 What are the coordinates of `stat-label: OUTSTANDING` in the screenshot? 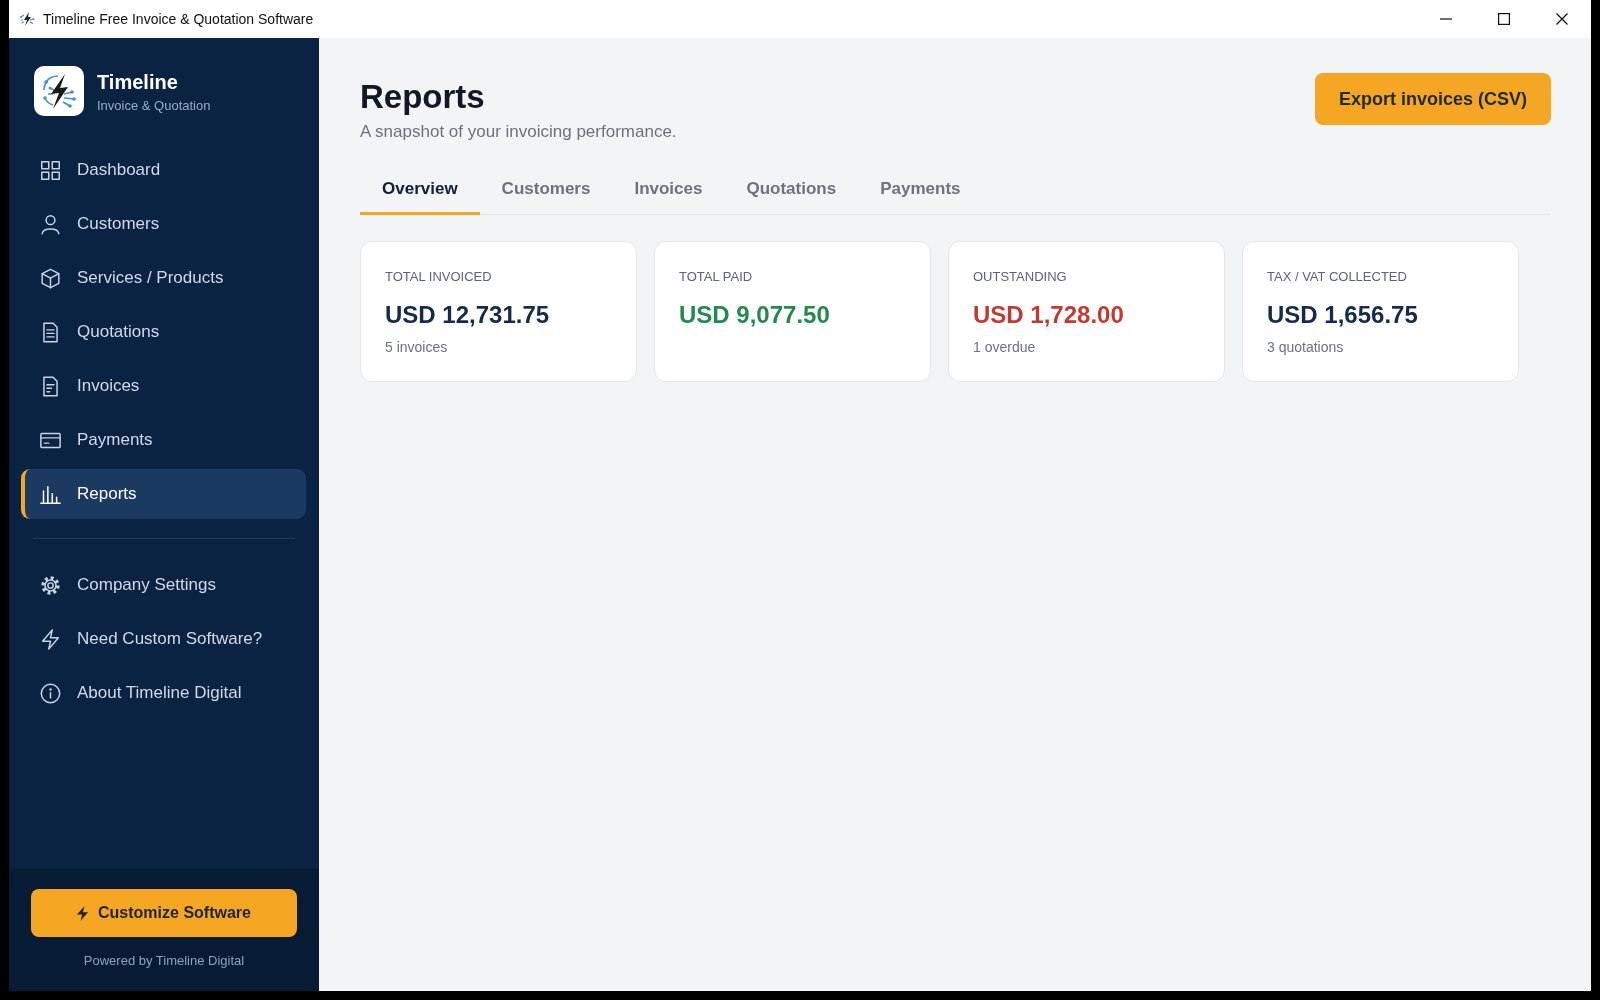 It's located at (1020, 277).